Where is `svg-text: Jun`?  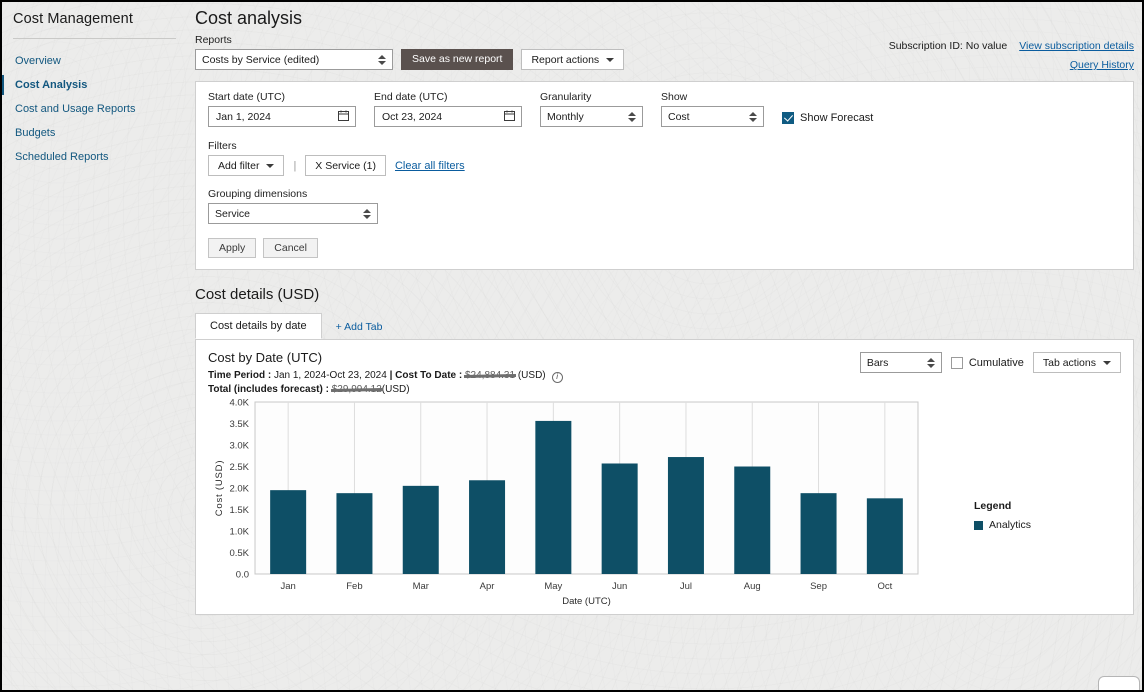
svg-text: Jun is located at coordinates (619, 586).